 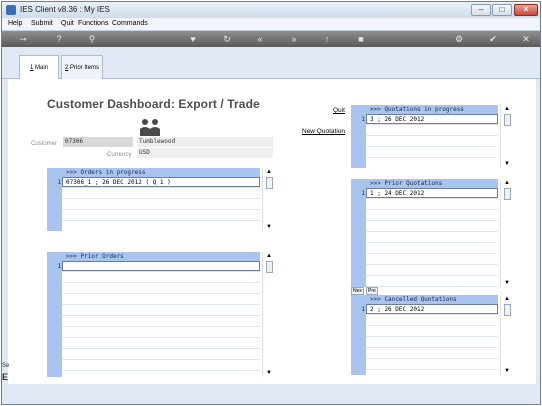 I want to click on table-row: 3 ; 26 DEC 2012, so click(x=397, y=119).